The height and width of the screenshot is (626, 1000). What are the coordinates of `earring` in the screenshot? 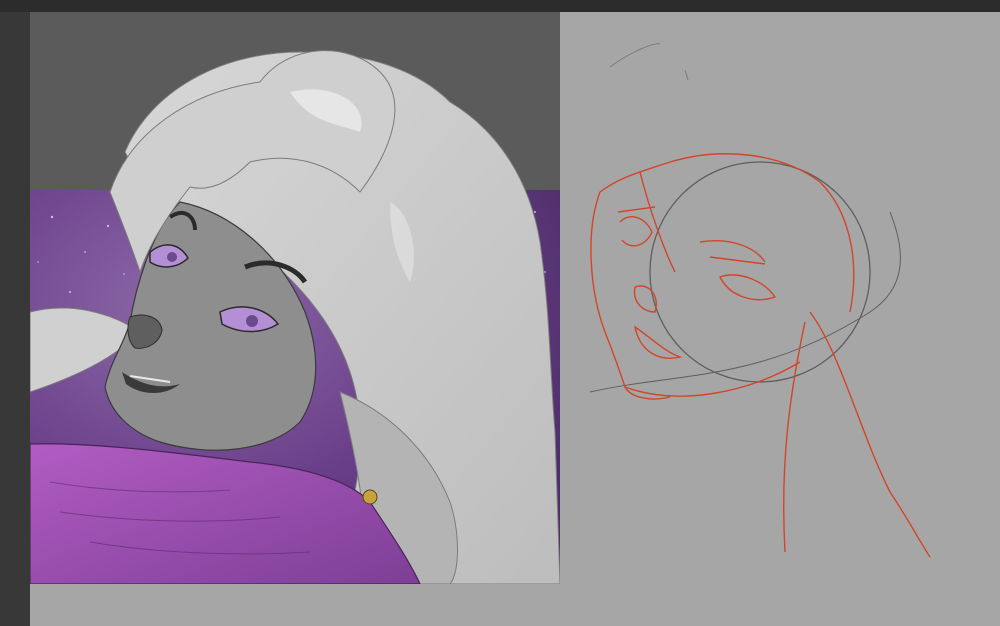 It's located at (370, 497).